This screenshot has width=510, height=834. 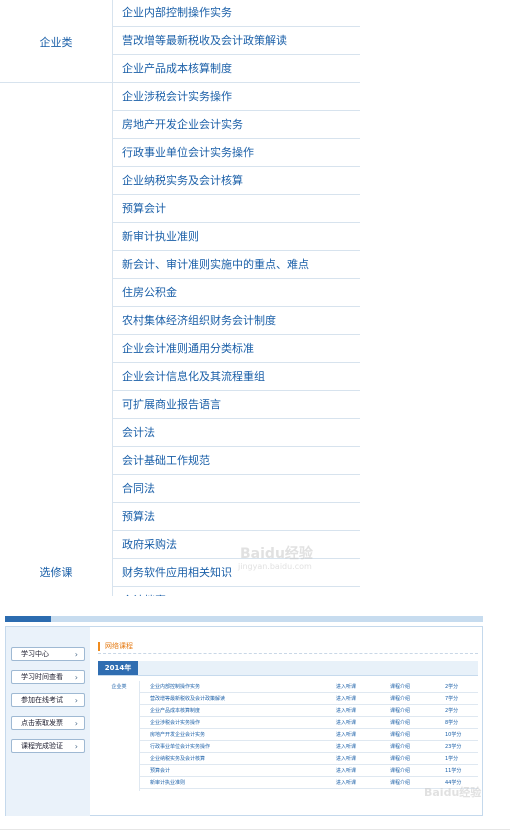 I want to click on watermark-url: jingyan.baidu.com, so click(x=275, y=566).